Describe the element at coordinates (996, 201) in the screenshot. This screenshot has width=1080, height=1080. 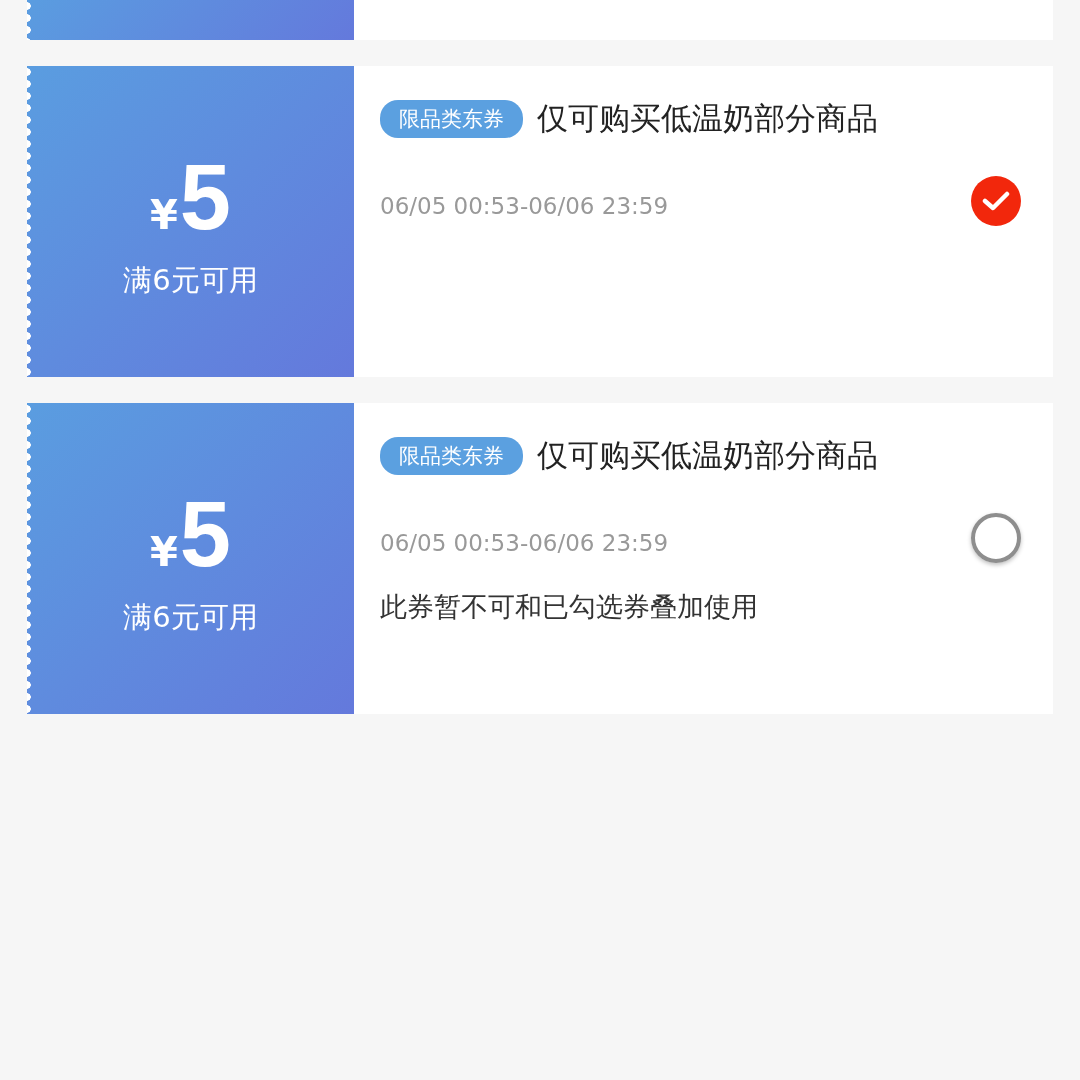
I see `checked-circle-icon` at that location.